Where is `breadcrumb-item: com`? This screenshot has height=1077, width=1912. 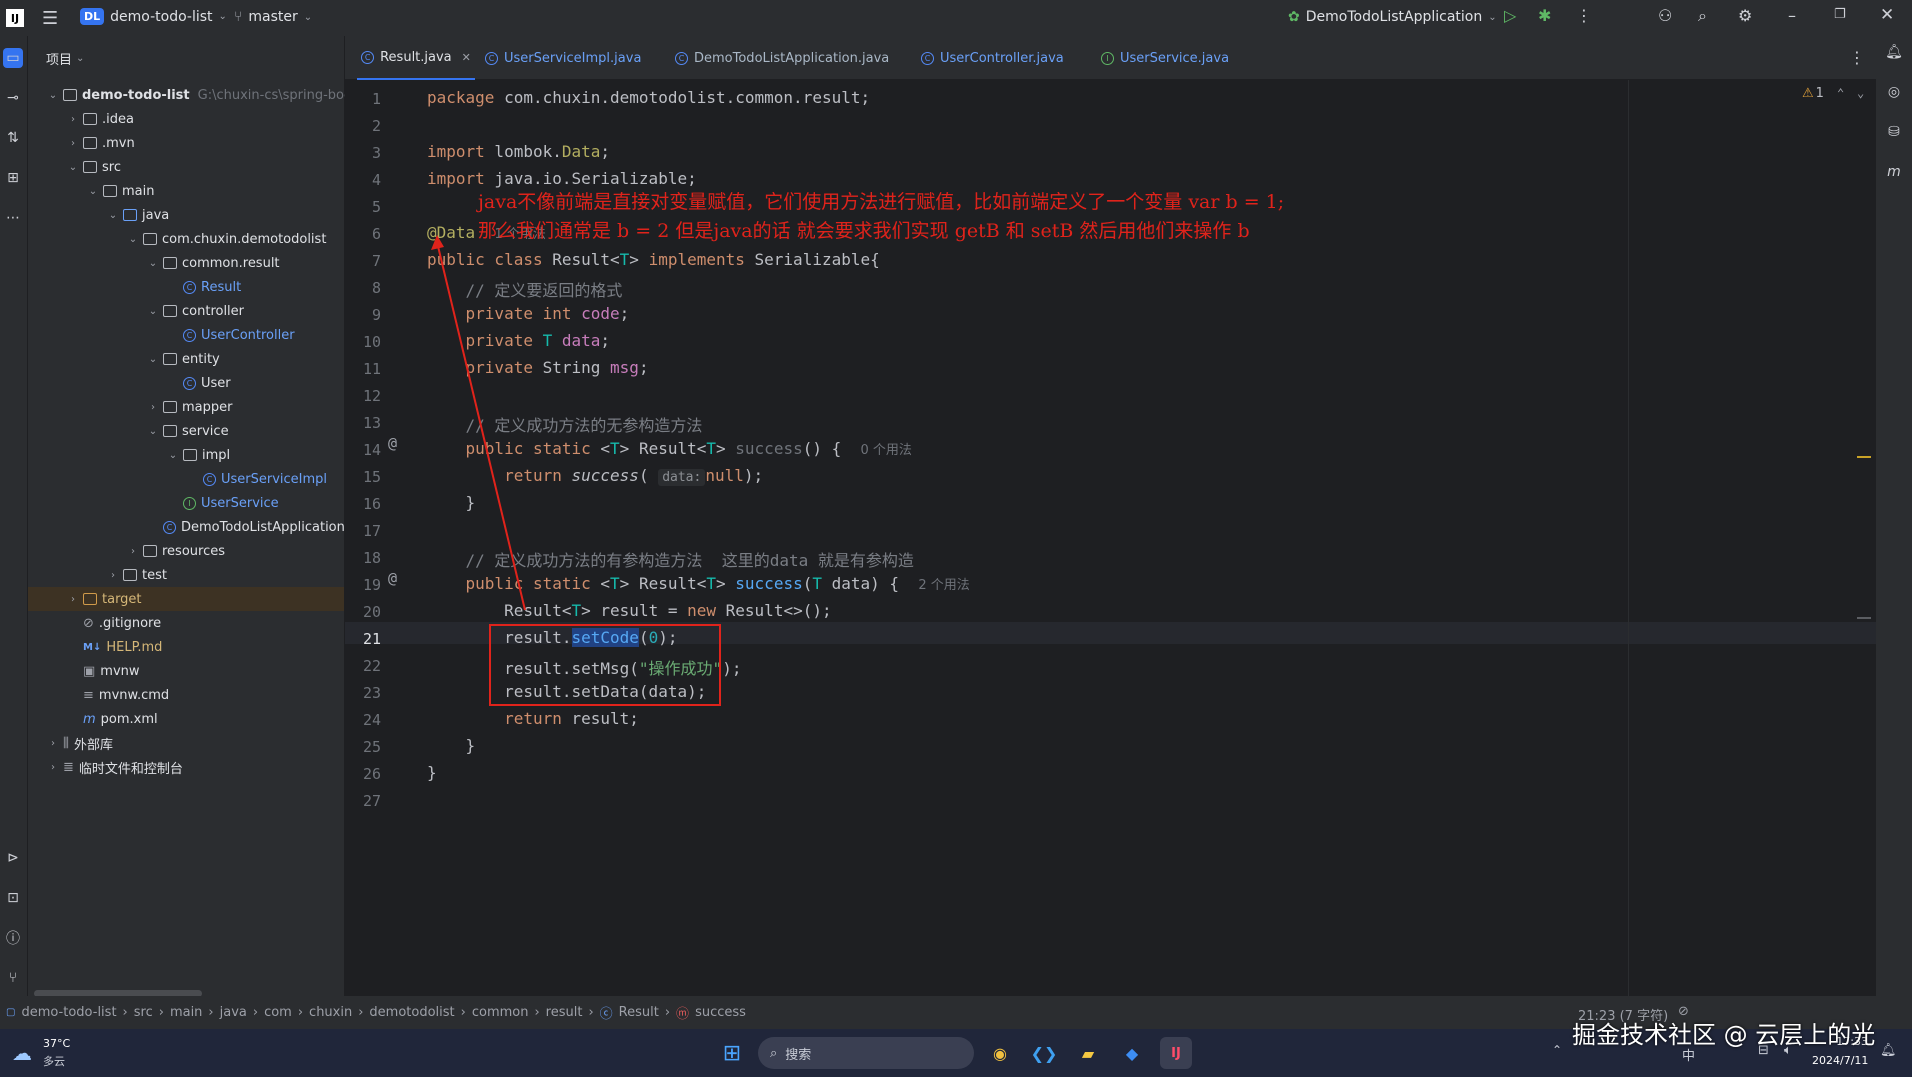
breadcrumb-item: com is located at coordinates (278, 1012).